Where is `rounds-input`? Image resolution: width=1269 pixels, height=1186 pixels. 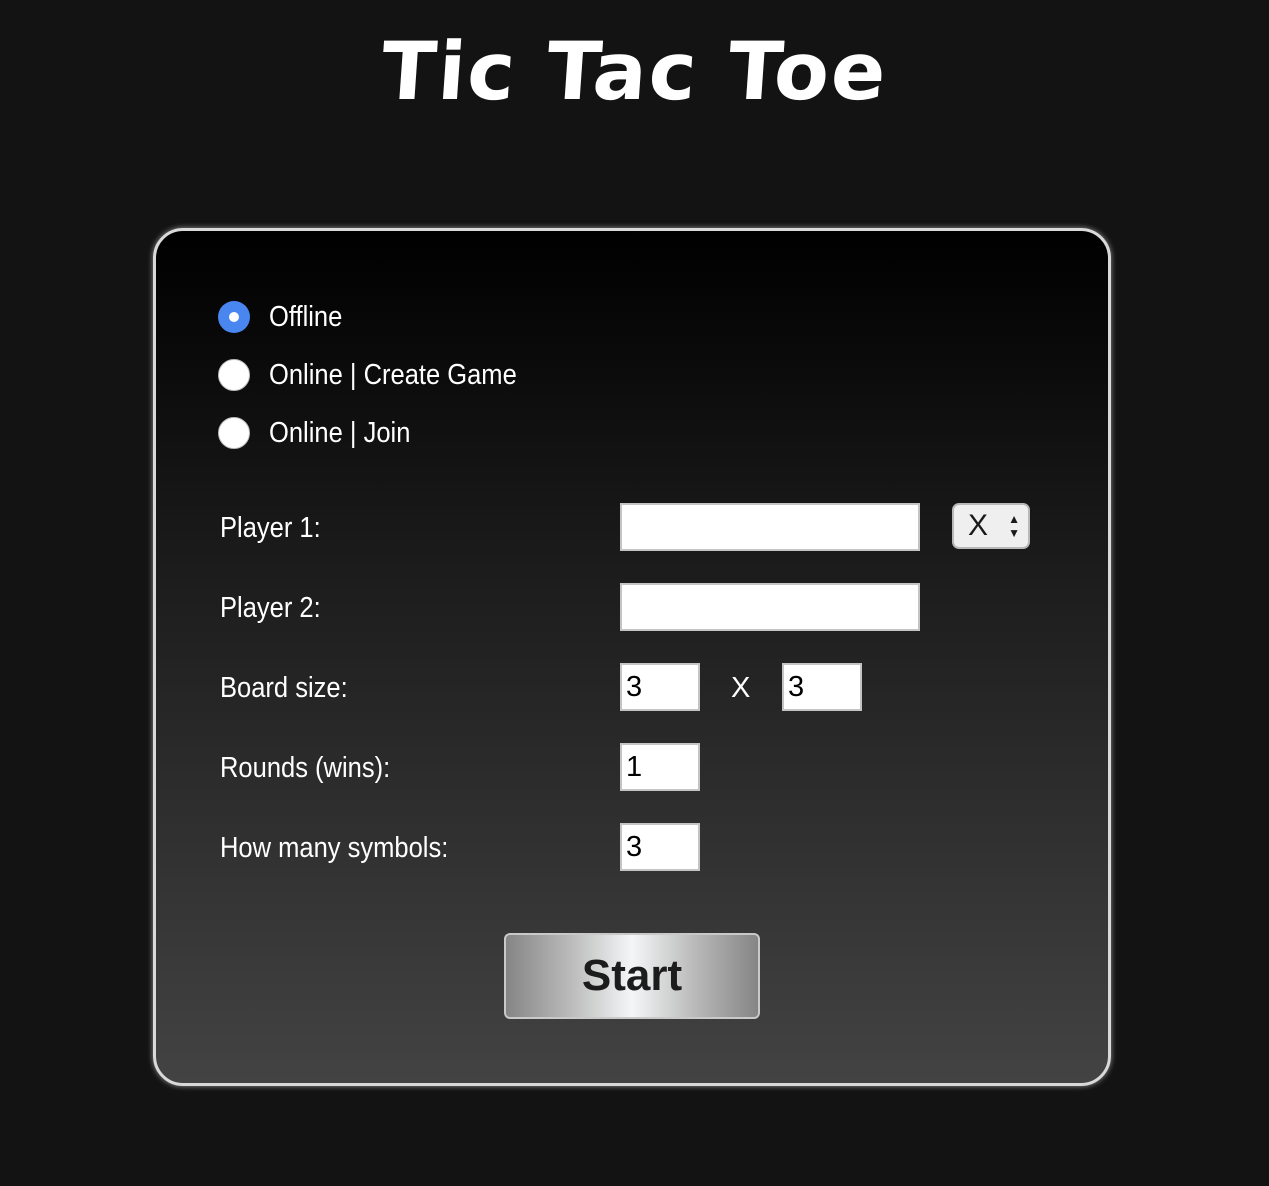 rounds-input is located at coordinates (660, 767).